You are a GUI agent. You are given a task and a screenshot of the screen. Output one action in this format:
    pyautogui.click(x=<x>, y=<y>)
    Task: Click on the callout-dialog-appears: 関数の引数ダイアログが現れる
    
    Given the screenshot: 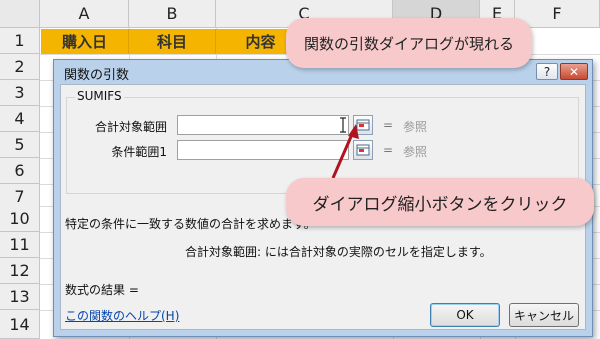 What is the action you would take?
    pyautogui.click(x=409, y=43)
    